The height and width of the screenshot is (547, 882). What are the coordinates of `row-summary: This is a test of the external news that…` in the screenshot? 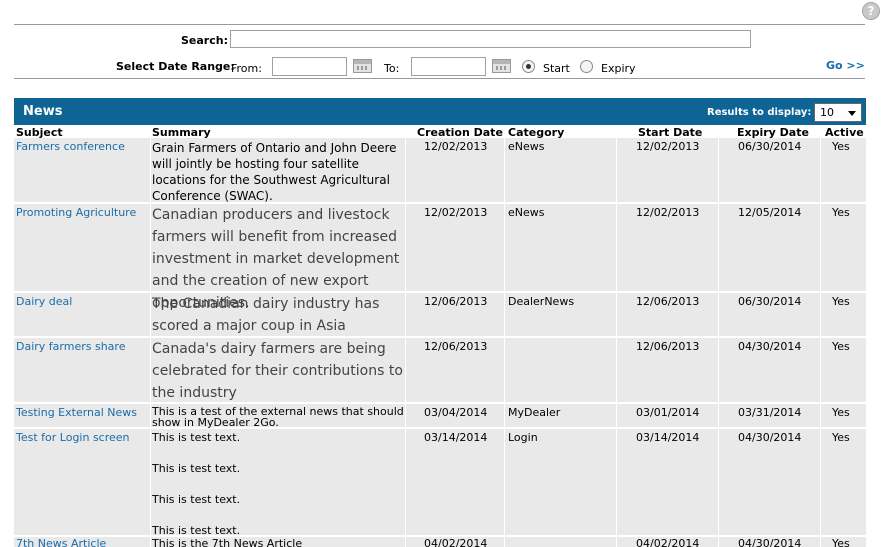 It's located at (278, 417).